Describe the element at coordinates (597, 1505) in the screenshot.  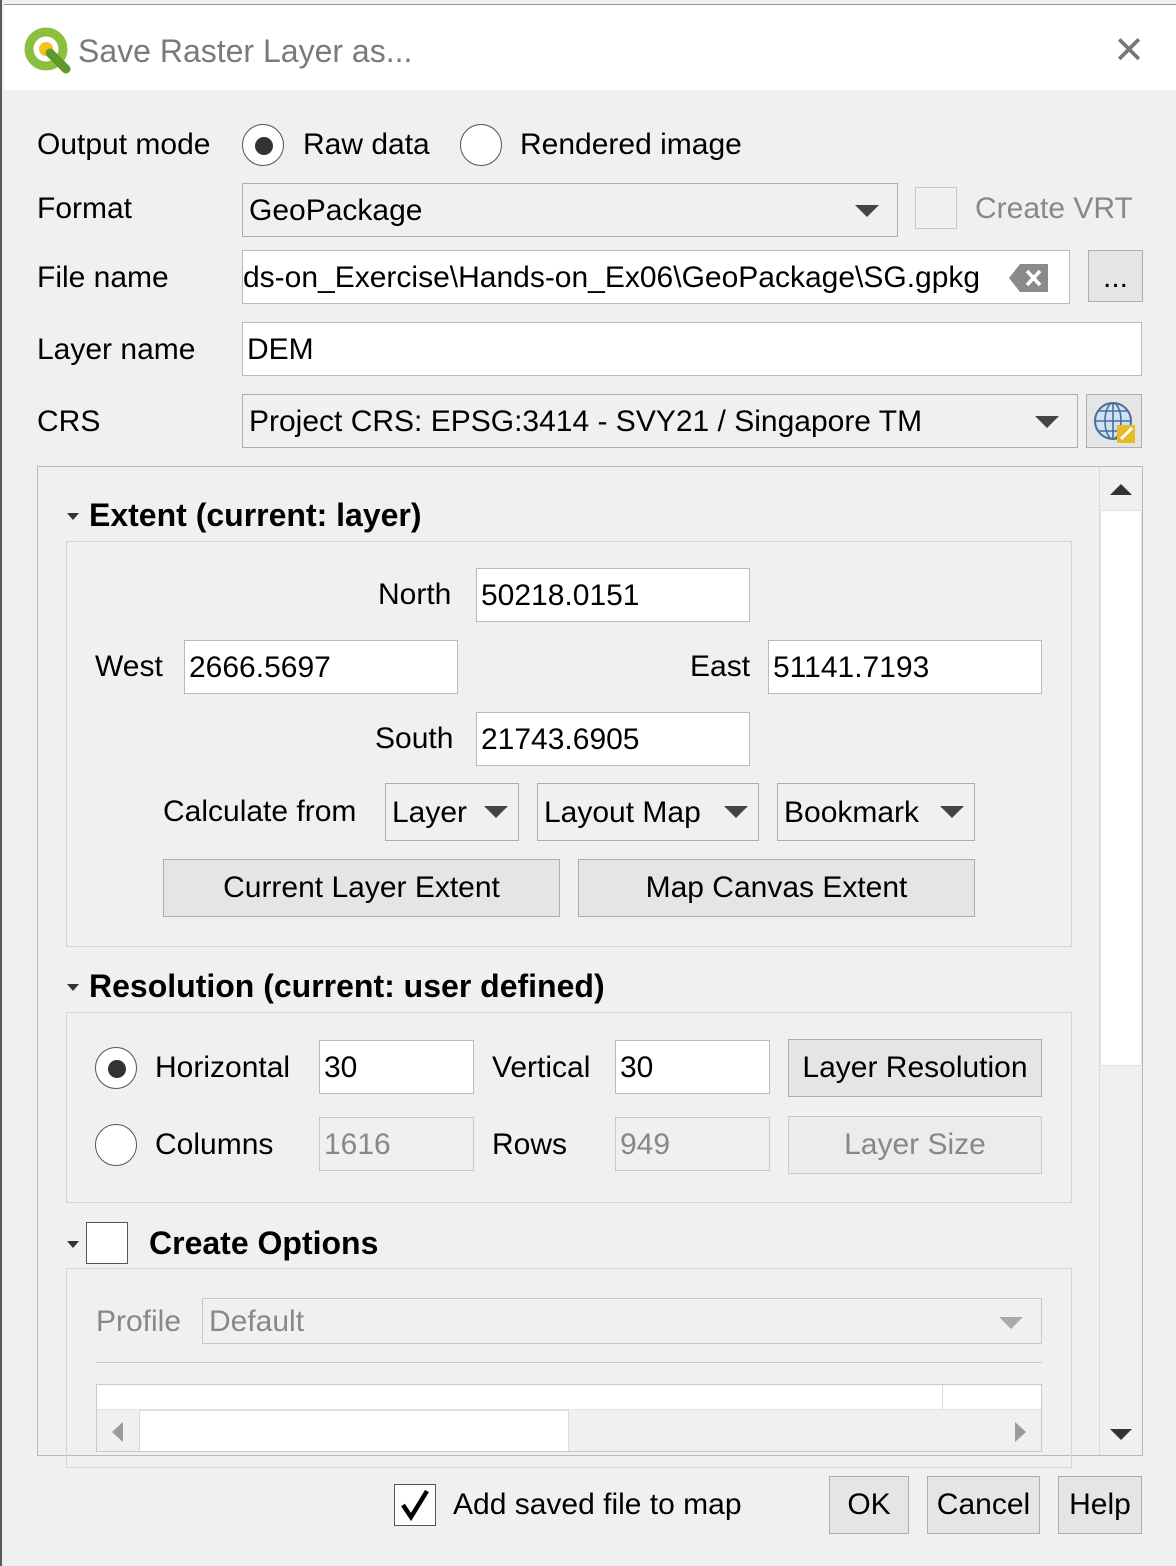
I see `add-to-map-label: Add saved file to map` at that location.